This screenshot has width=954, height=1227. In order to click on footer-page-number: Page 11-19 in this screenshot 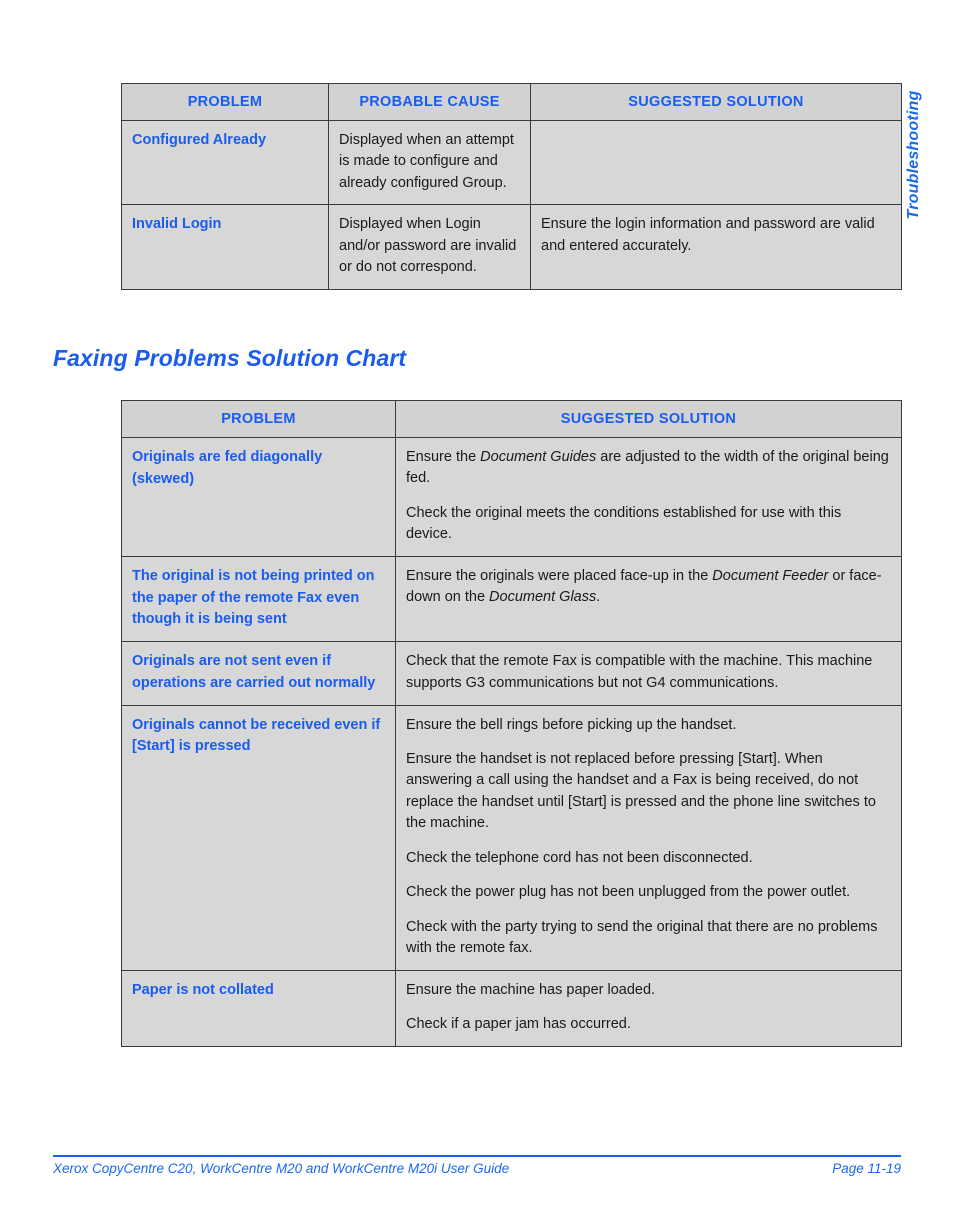, I will do `click(866, 1168)`.